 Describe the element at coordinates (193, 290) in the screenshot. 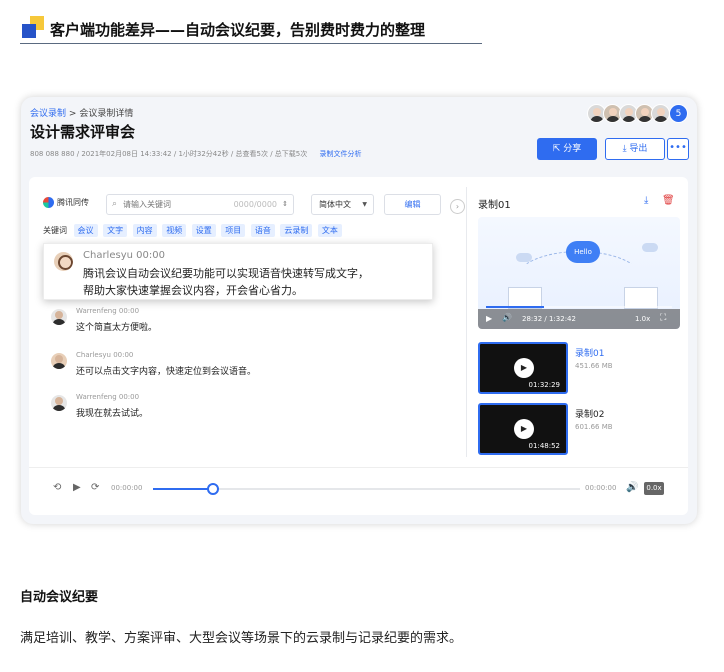

I see `transcript-line: 帮助大家快速掌握会议内容，开会省心省力。` at that location.